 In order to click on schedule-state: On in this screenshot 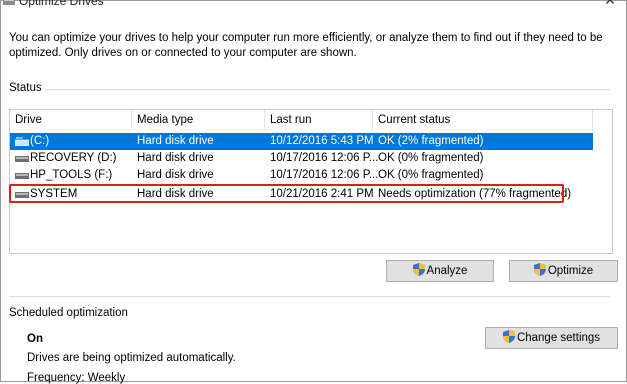, I will do `click(35, 339)`.